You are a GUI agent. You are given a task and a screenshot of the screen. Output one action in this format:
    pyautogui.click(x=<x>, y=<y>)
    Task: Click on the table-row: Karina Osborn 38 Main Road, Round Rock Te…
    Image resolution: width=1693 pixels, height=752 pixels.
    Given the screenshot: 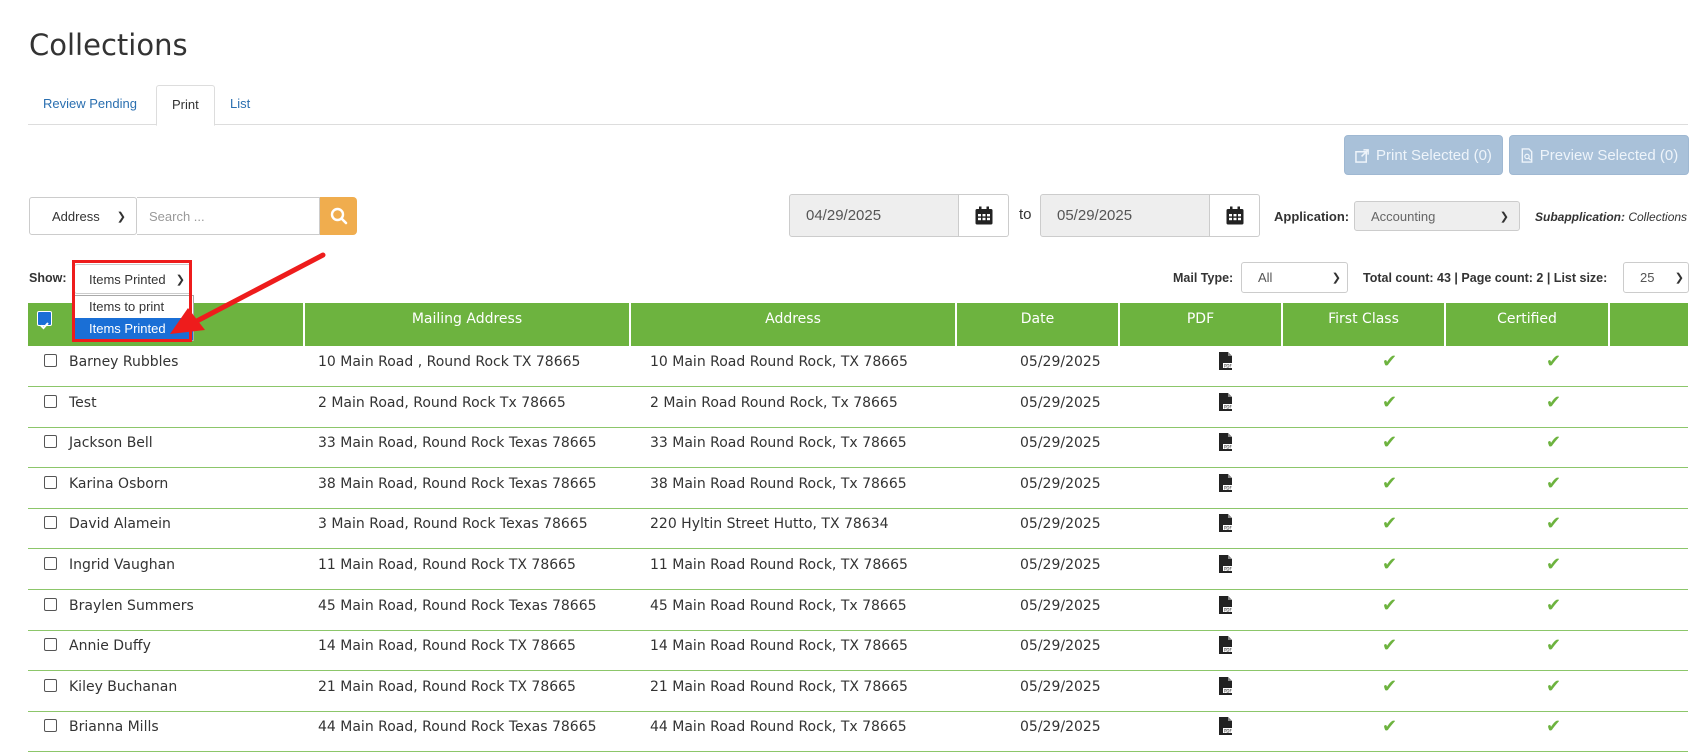 What is the action you would take?
    pyautogui.click(x=858, y=488)
    